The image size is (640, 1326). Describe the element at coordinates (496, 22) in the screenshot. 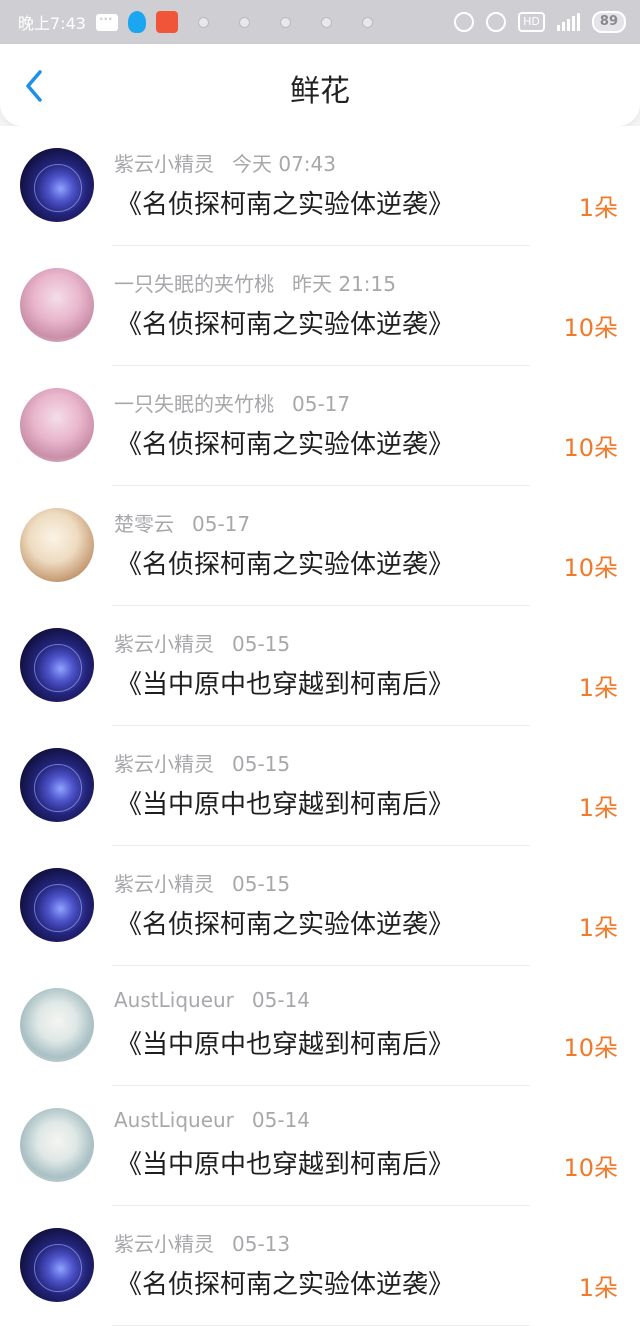

I see `alarm-icon` at that location.